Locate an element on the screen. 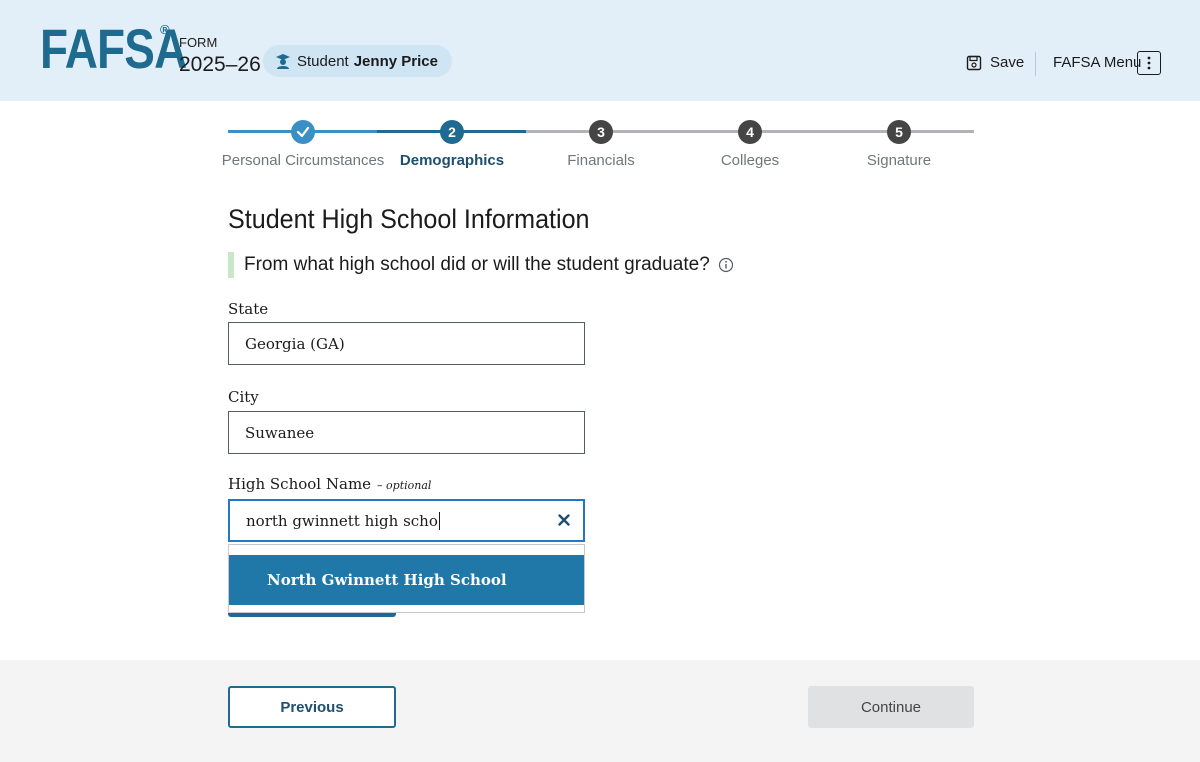  school-suggestions-list: North Gwinnett High School is located at coordinates (406, 578).